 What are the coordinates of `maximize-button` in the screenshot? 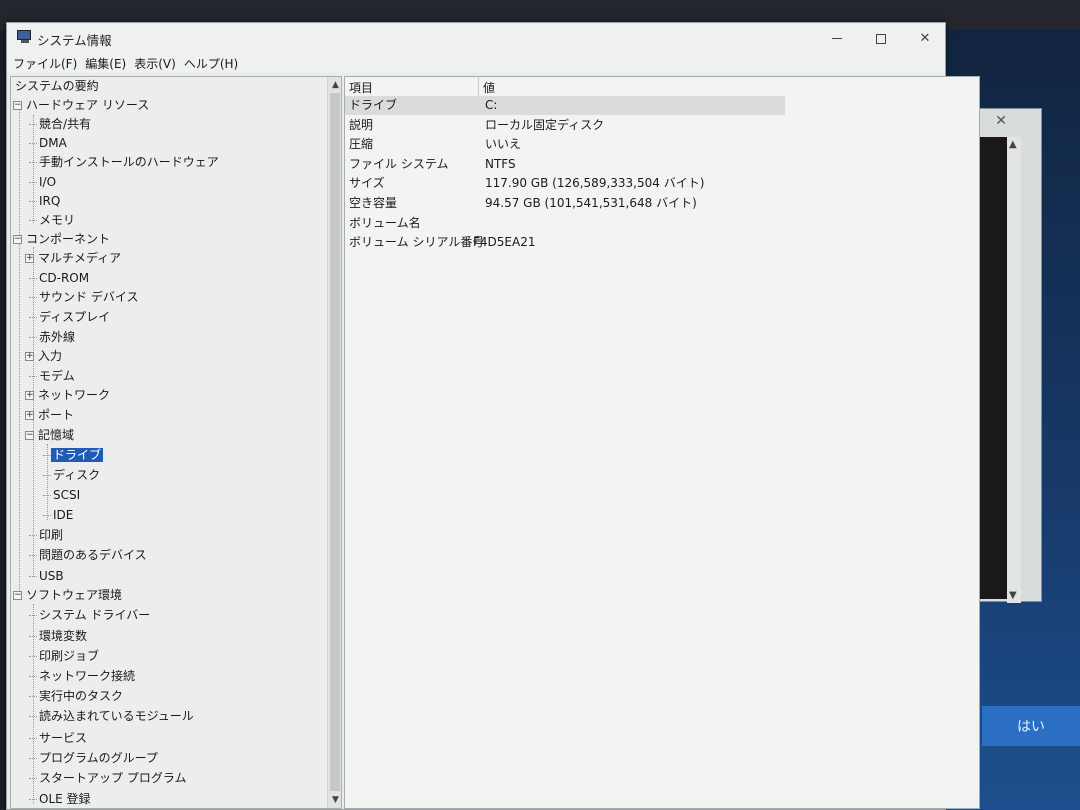 It's located at (881, 38).